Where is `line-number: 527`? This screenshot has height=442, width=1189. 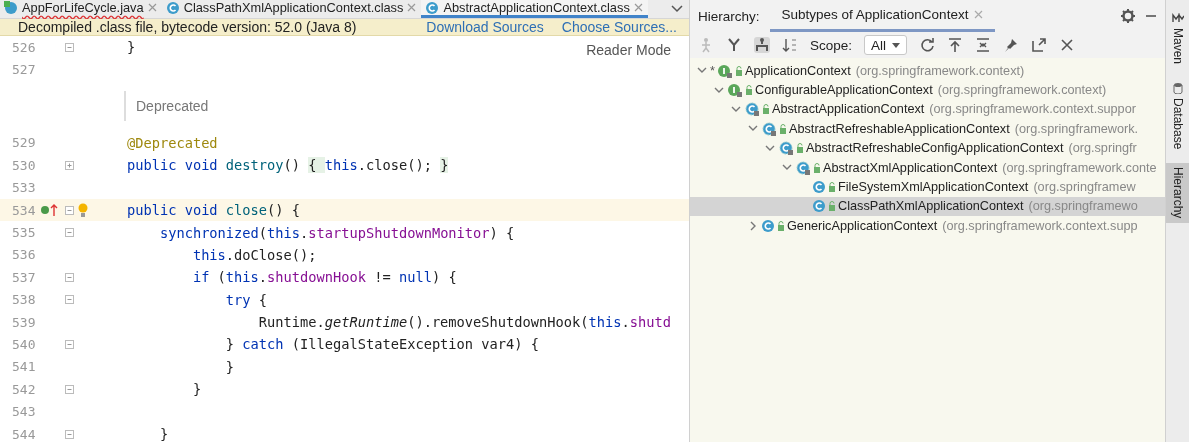 line-number: 527 is located at coordinates (24, 70).